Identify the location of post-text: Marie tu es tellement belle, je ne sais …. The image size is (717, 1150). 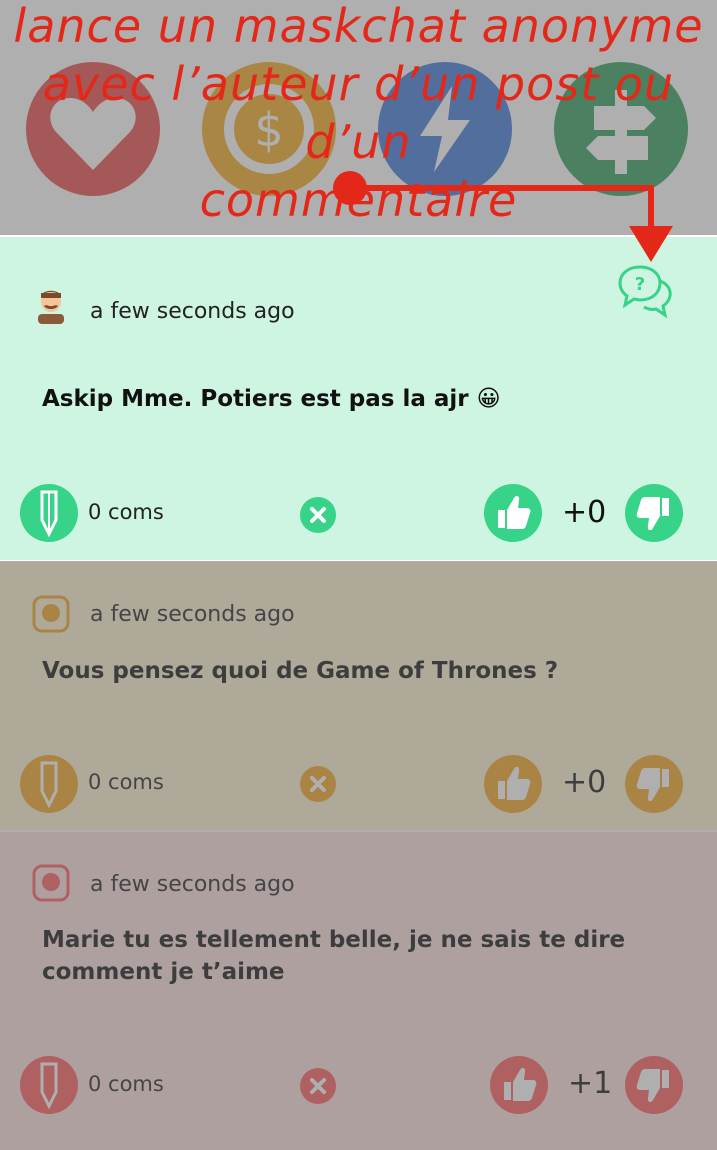
(334, 956).